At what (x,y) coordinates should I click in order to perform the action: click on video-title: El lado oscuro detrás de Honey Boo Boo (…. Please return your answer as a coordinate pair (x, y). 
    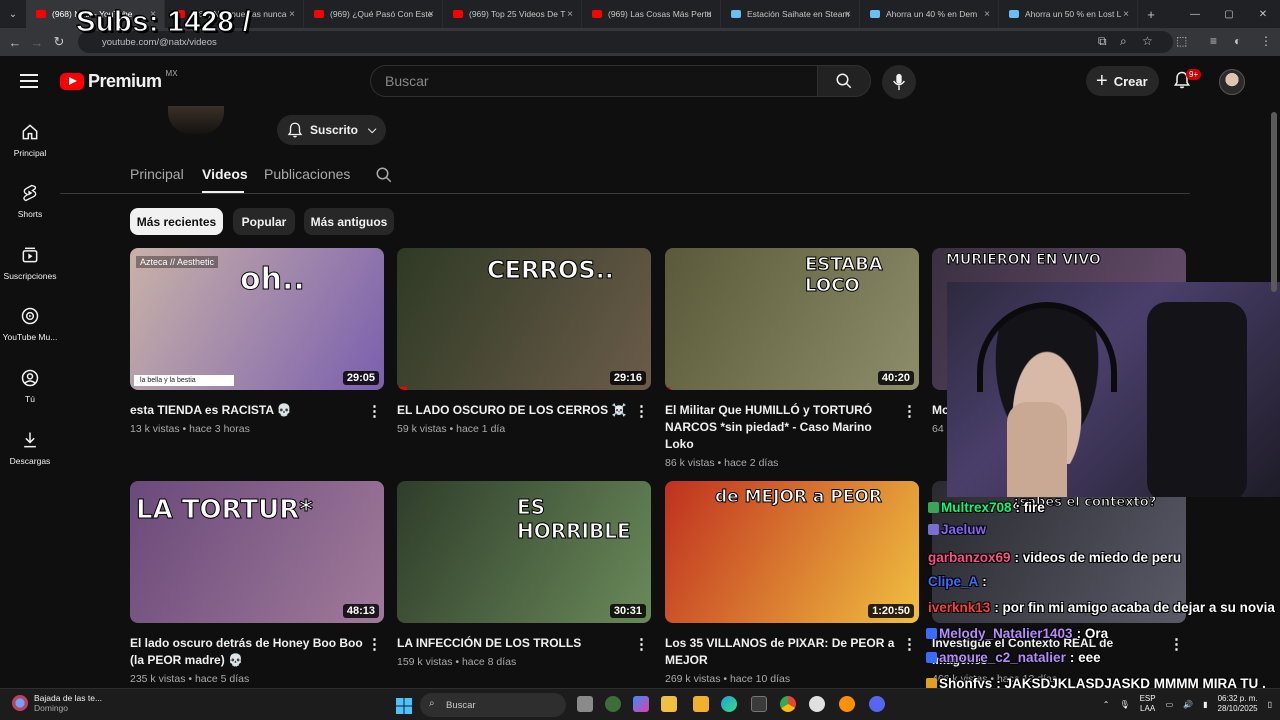
    Looking at the image, I should click on (258, 652).